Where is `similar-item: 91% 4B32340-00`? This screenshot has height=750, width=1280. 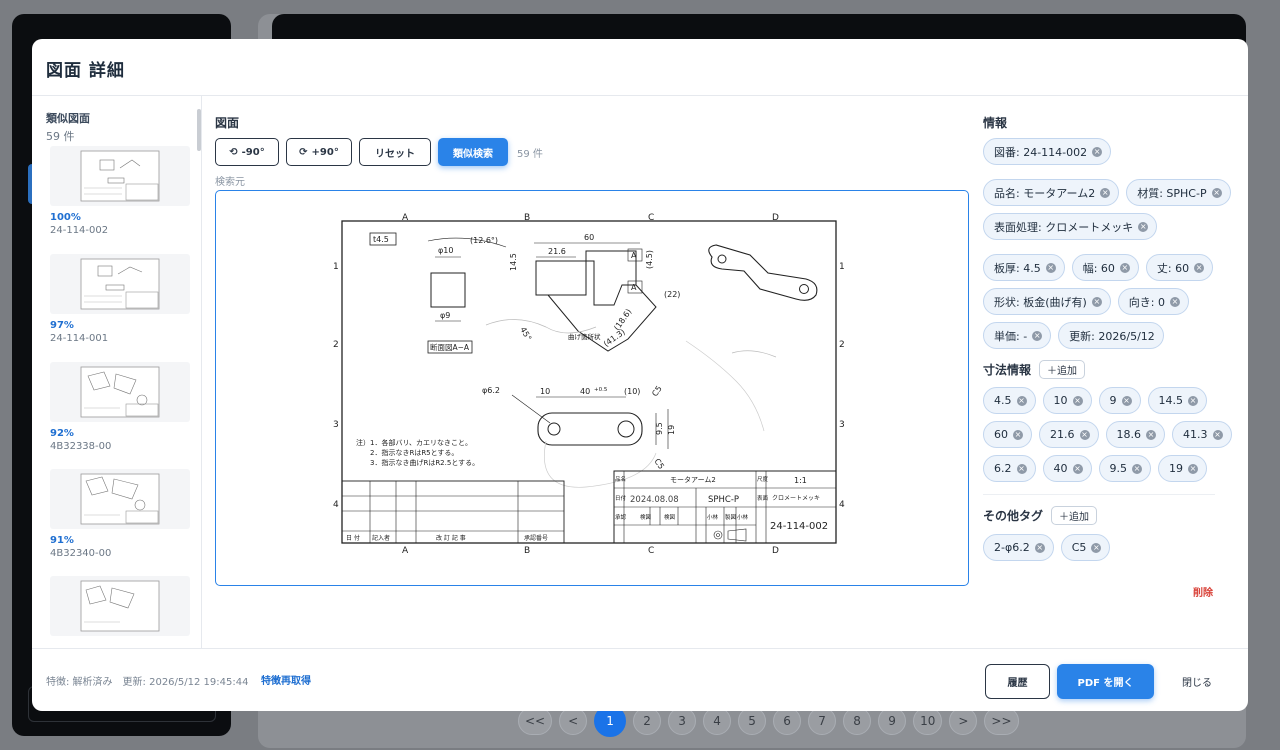
similar-item: 91% 4B32340-00 is located at coordinates (120, 514).